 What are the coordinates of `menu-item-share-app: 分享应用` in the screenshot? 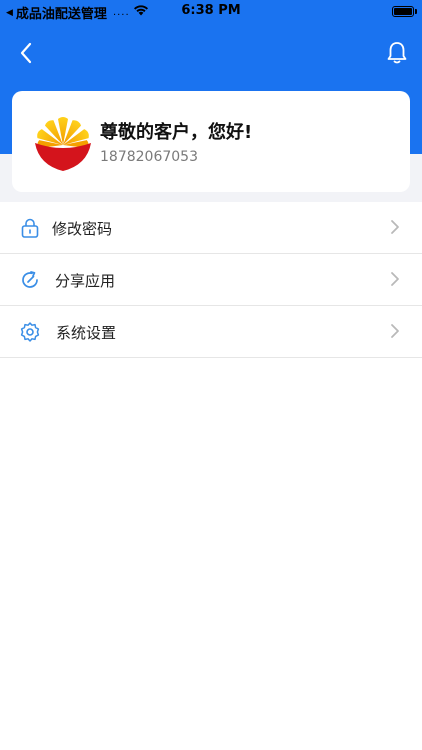 It's located at (211, 280).